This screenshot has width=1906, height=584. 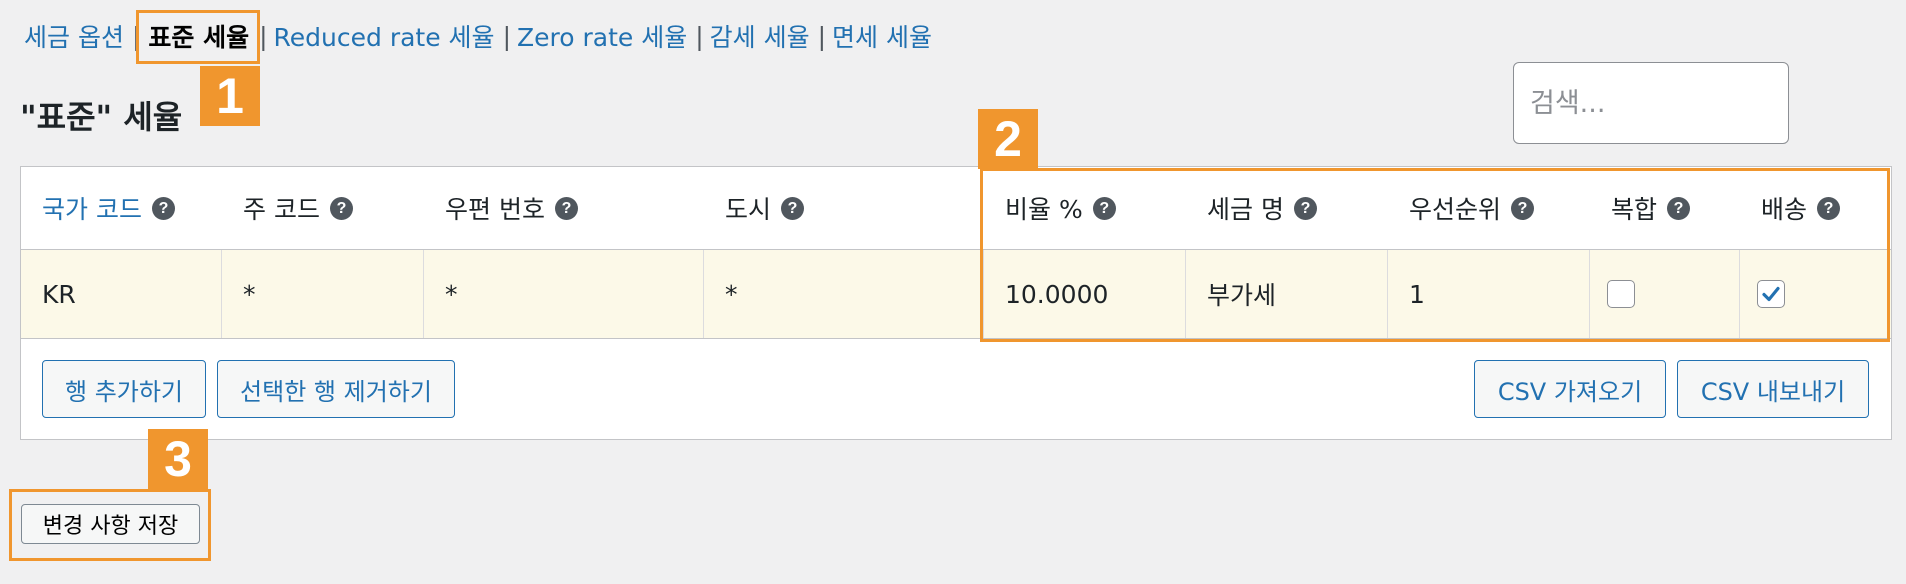 What do you see at coordinates (1773, 389) in the screenshot?
I see `export-csv-button: CSV 내보내기` at bounding box center [1773, 389].